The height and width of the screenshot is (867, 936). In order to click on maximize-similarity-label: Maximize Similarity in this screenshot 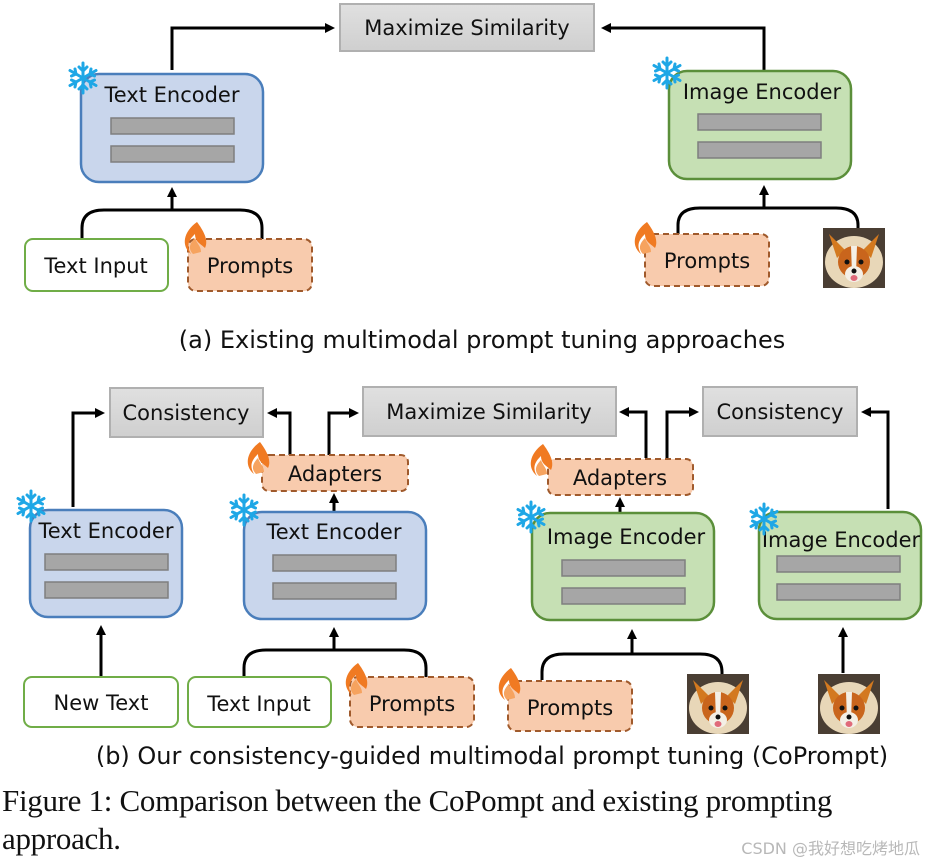, I will do `click(466, 28)`.